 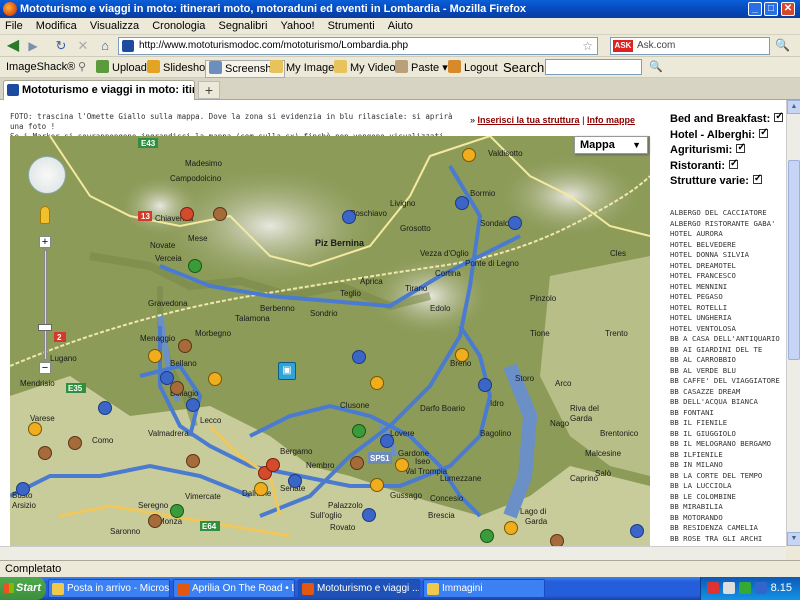 What do you see at coordinates (13, 46) in the screenshot?
I see `back-icon: ◀` at bounding box center [13, 46].